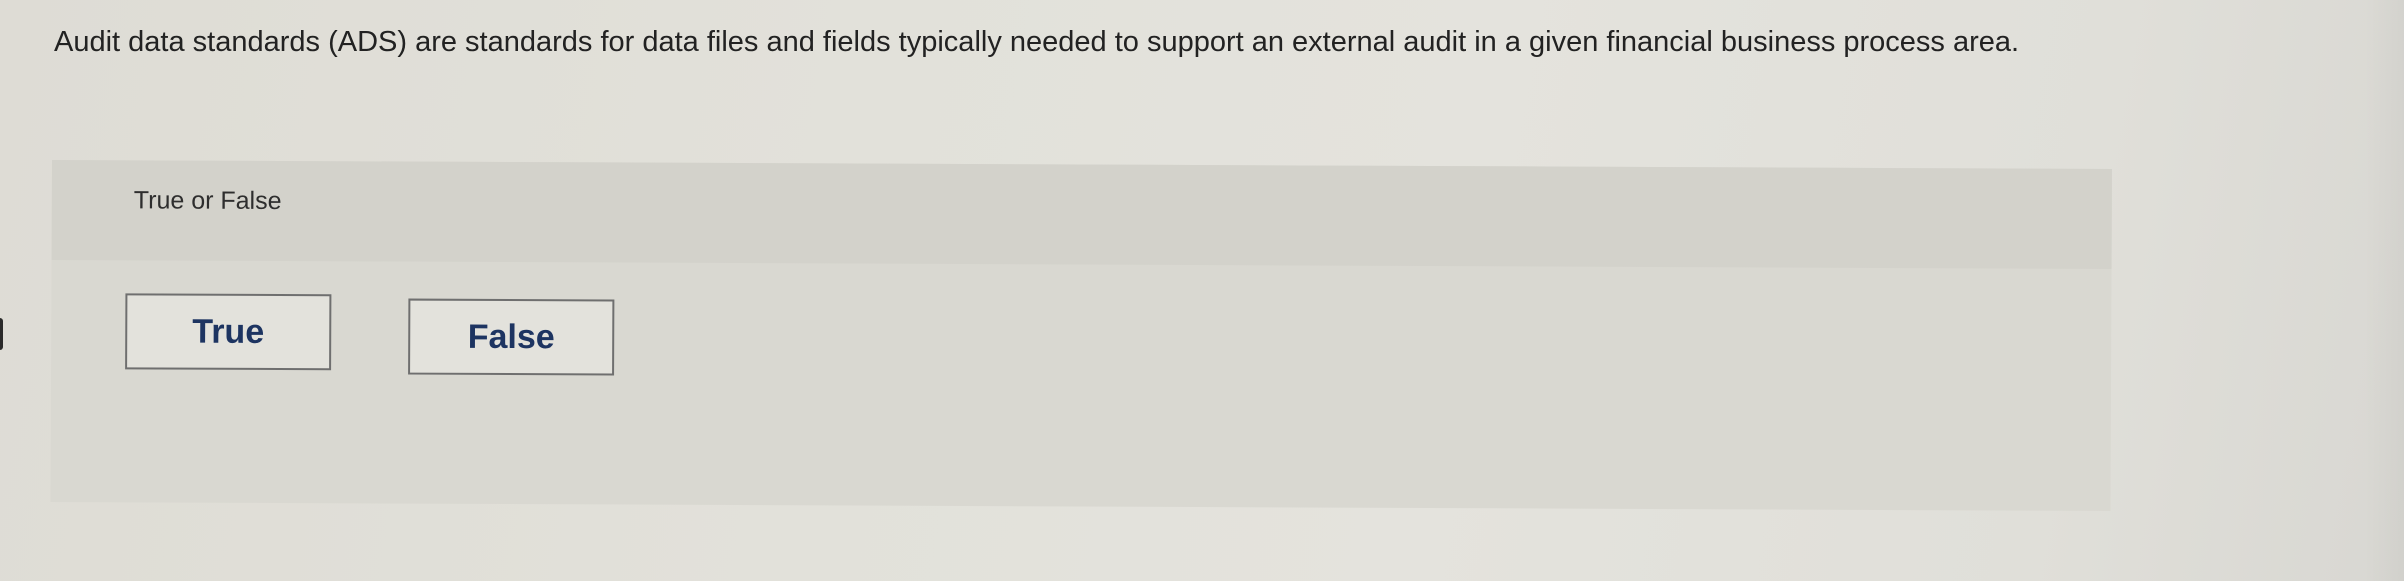 The width and height of the screenshot is (2404, 581). What do you see at coordinates (2384, 290) in the screenshot?
I see `screen-shade` at bounding box center [2384, 290].